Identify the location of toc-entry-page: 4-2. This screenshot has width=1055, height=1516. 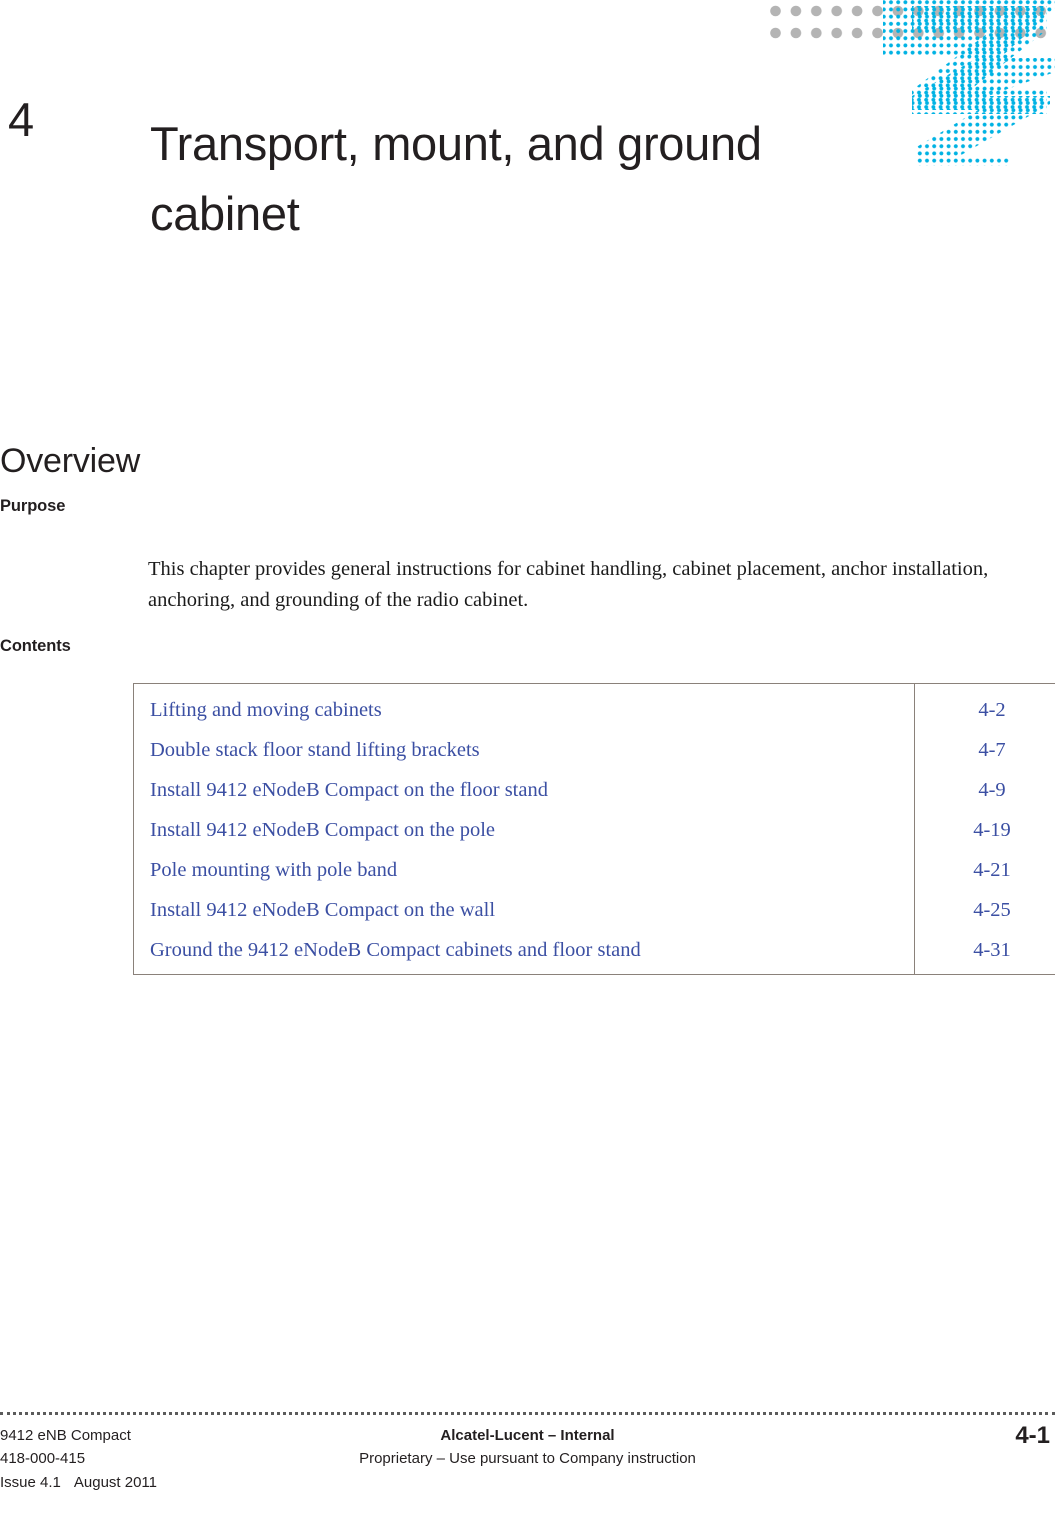
(984, 706).